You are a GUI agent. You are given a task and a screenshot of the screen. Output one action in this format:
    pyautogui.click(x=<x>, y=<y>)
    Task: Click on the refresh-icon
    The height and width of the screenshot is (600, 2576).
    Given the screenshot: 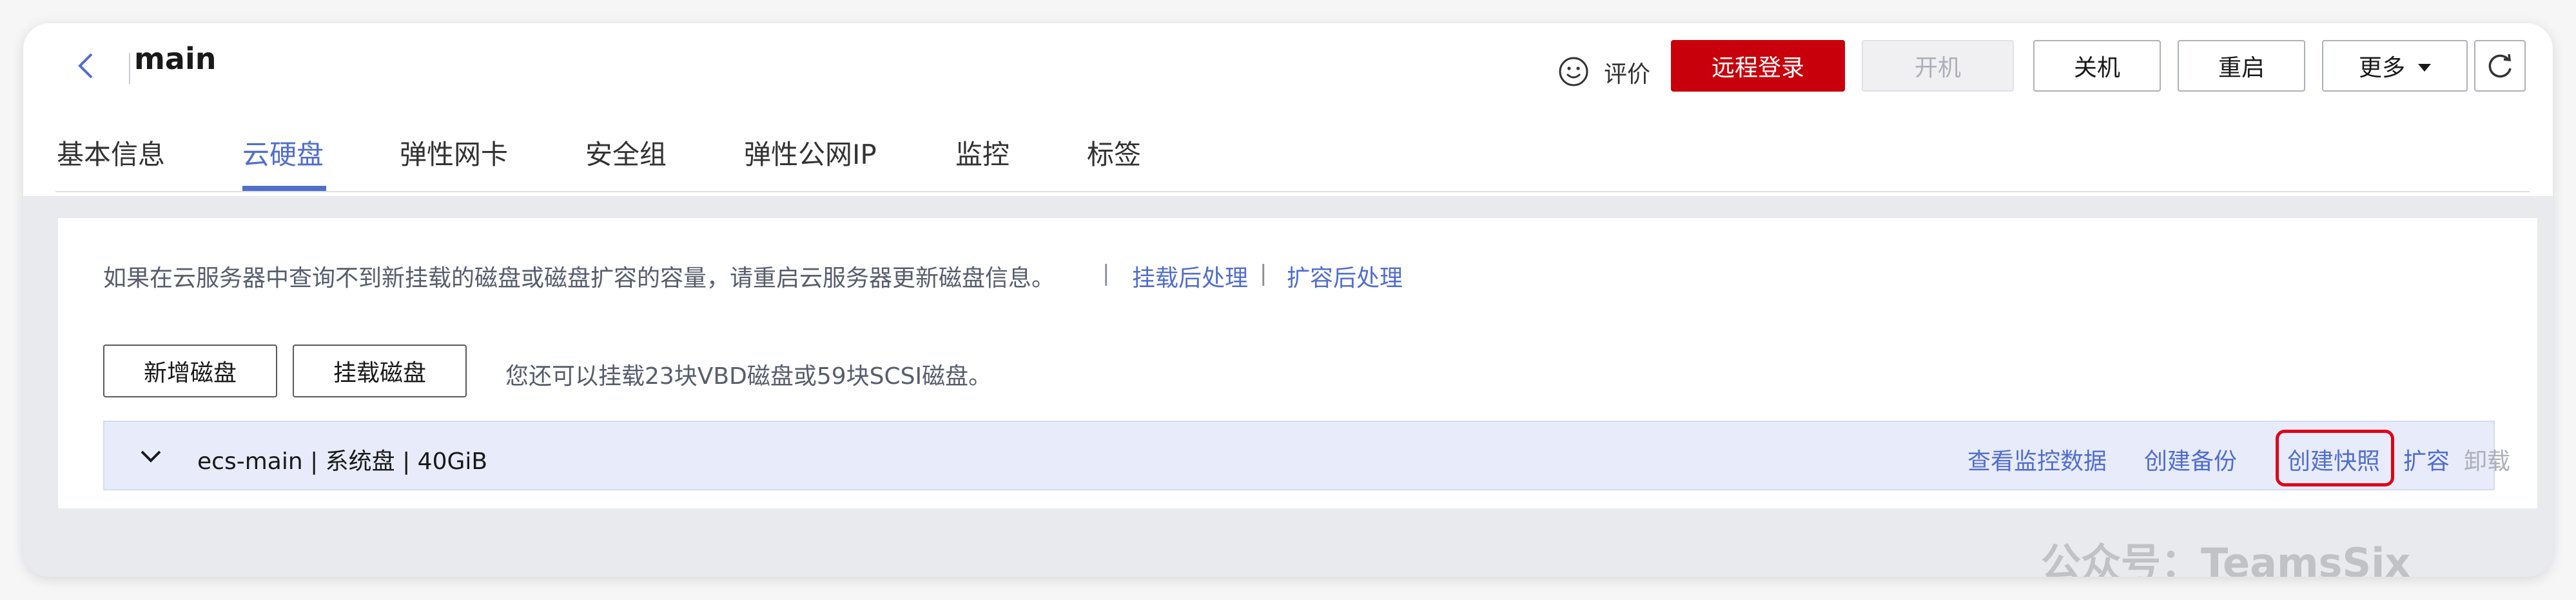 What is the action you would take?
    pyautogui.click(x=2500, y=66)
    